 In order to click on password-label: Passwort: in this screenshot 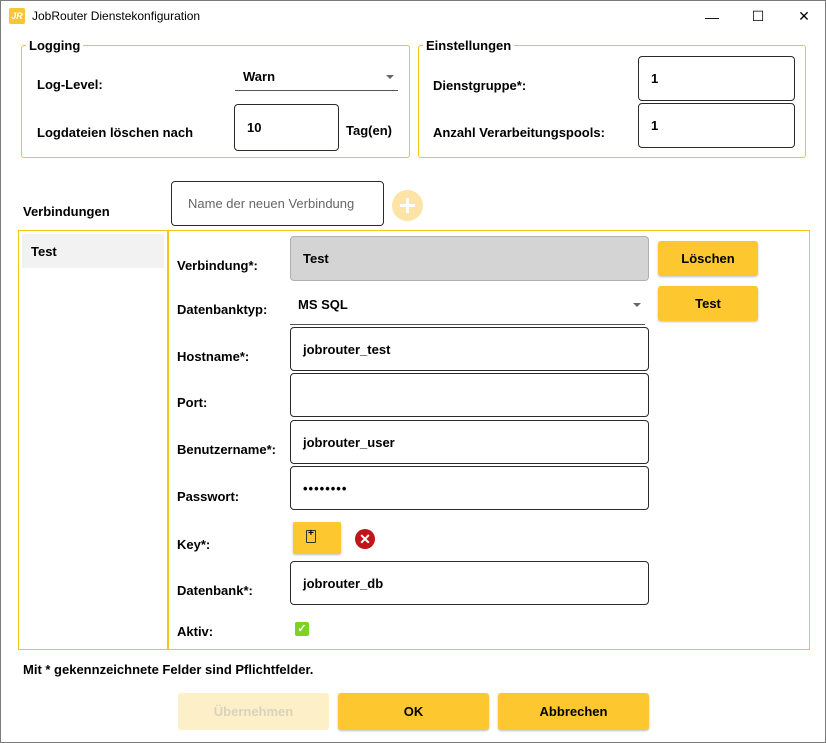, I will do `click(208, 496)`.